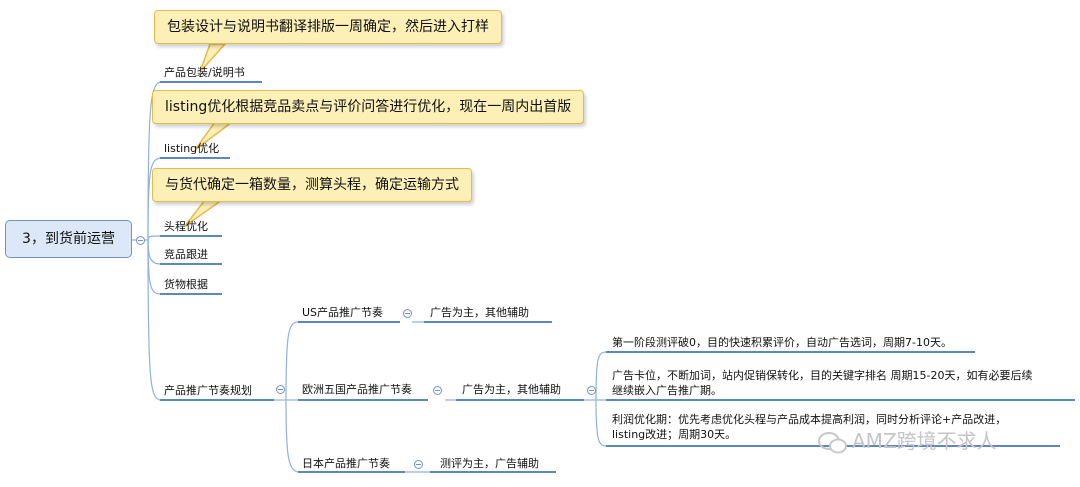  I want to click on market-us: US产品推广节奏, so click(342, 313).